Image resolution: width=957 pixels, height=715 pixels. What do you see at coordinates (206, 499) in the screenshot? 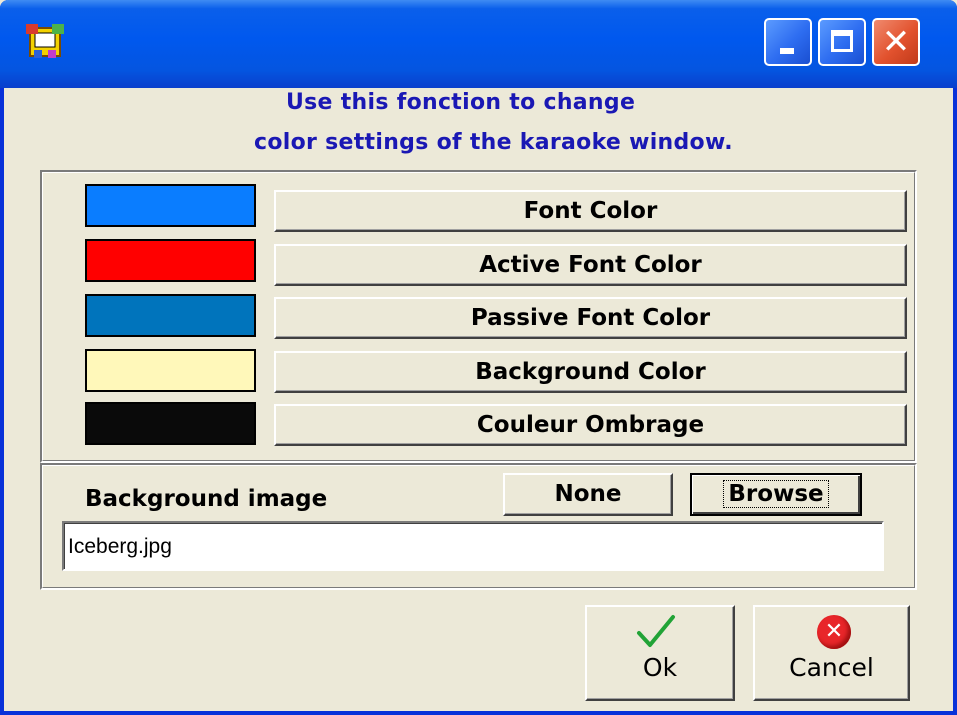
I see `background-image-label: Background image` at bounding box center [206, 499].